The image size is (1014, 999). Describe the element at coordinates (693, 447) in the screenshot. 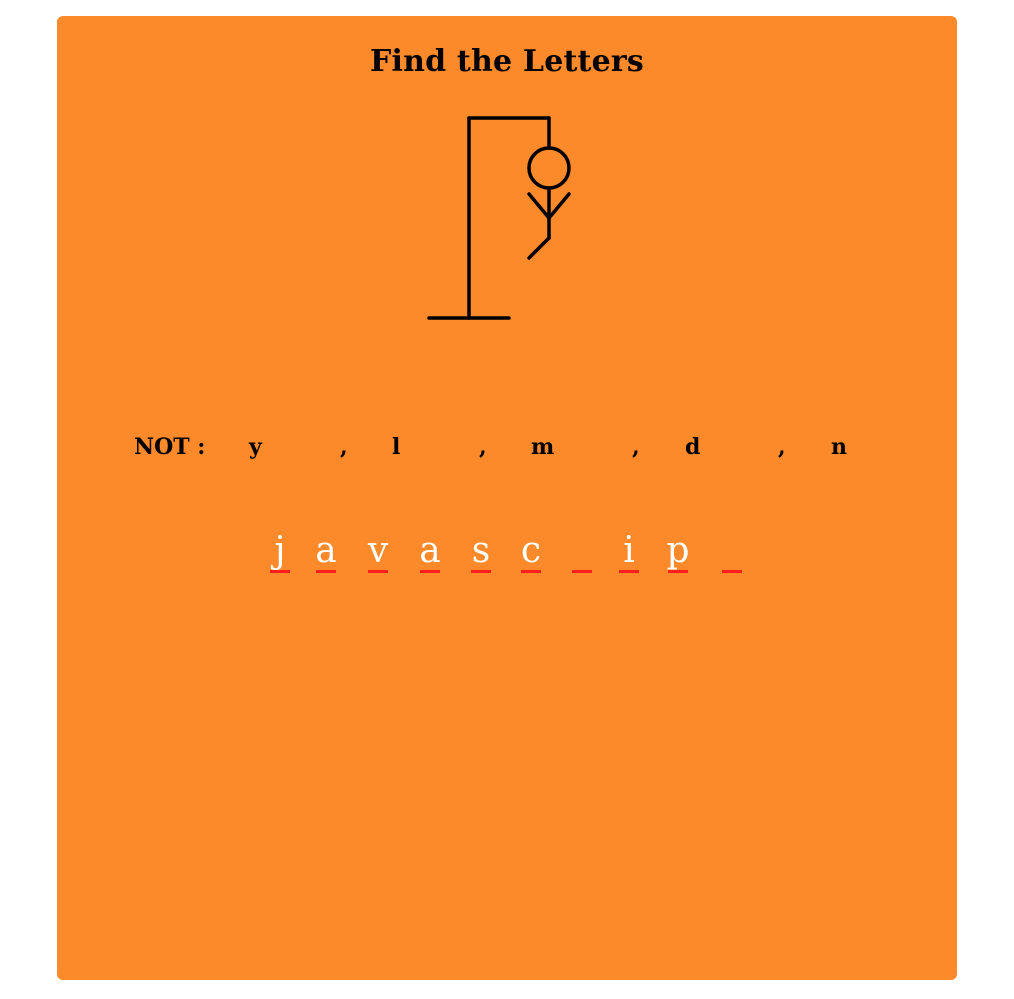

I see `wrong-letter: d` at that location.